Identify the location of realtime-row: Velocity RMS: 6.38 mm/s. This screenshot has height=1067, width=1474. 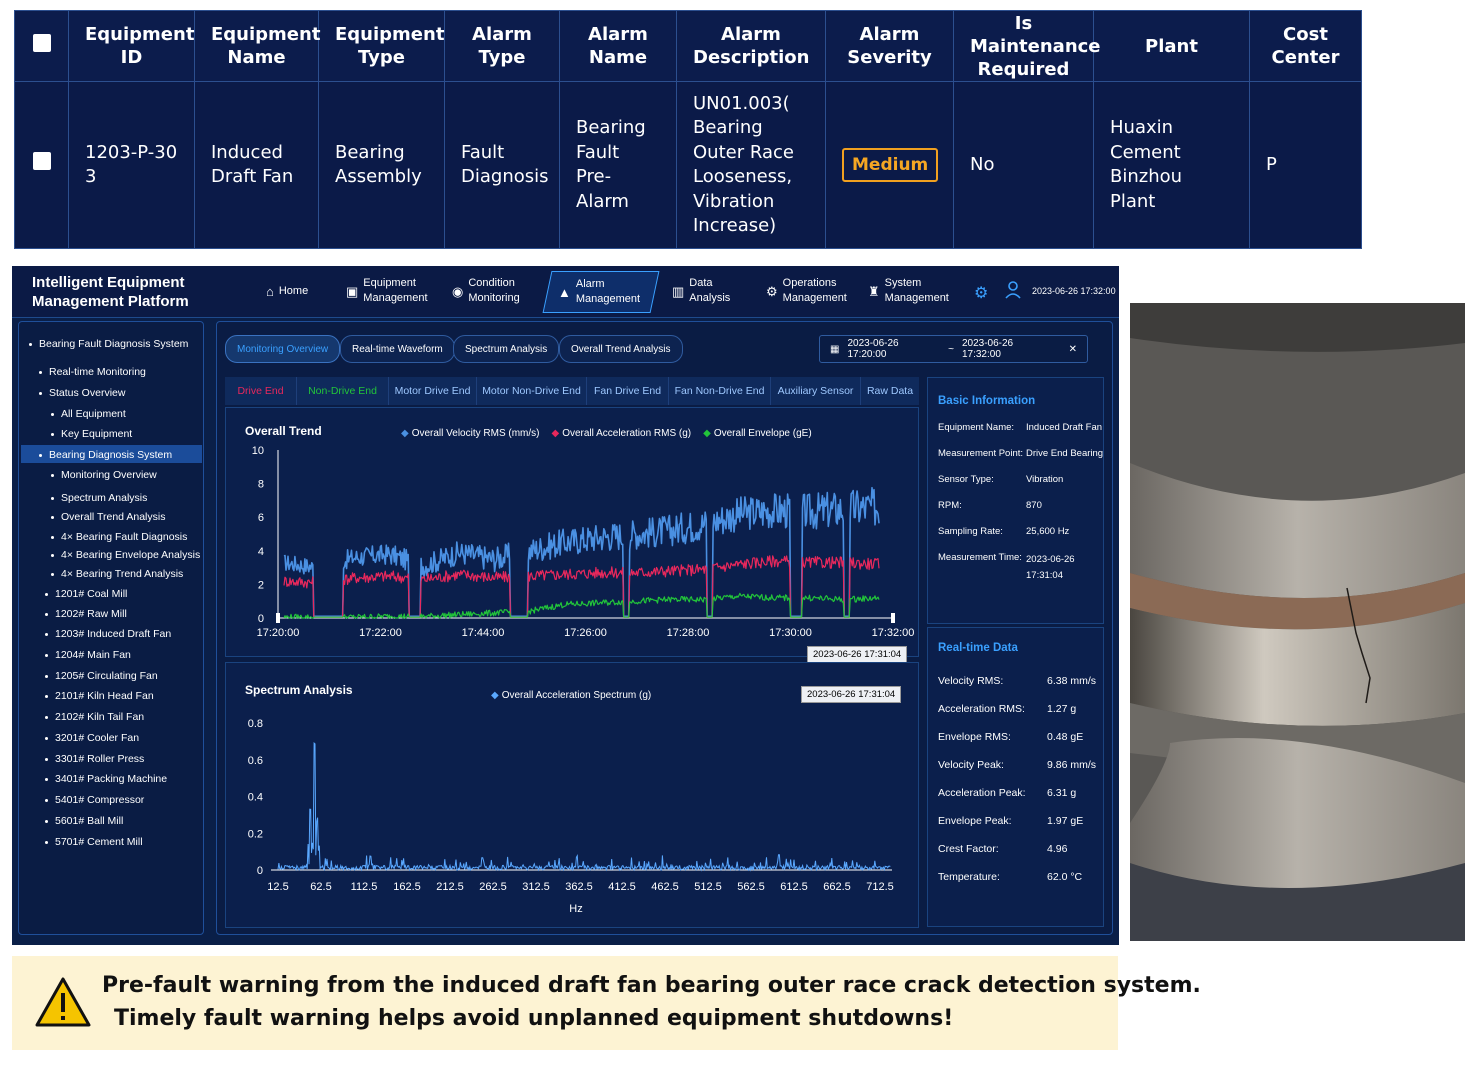
(1017, 681).